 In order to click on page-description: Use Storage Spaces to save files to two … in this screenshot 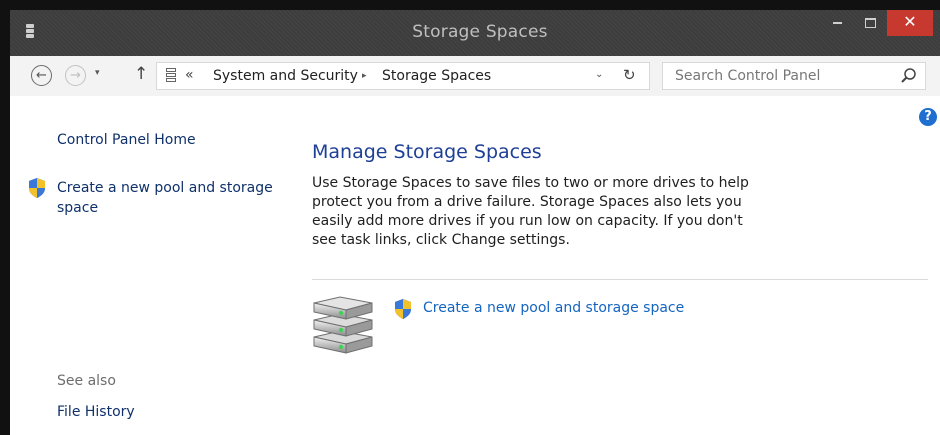, I will do `click(530, 211)`.